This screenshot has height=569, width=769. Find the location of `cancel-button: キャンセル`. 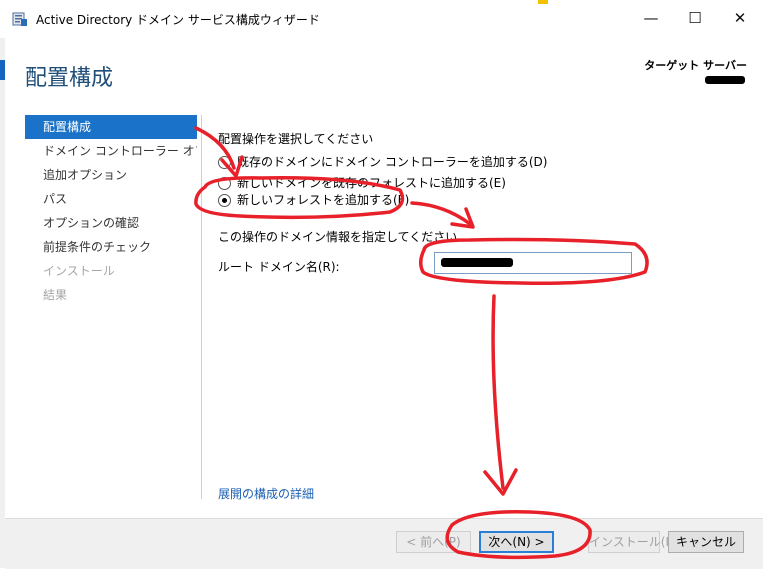

cancel-button: キャンセル is located at coordinates (706, 542).